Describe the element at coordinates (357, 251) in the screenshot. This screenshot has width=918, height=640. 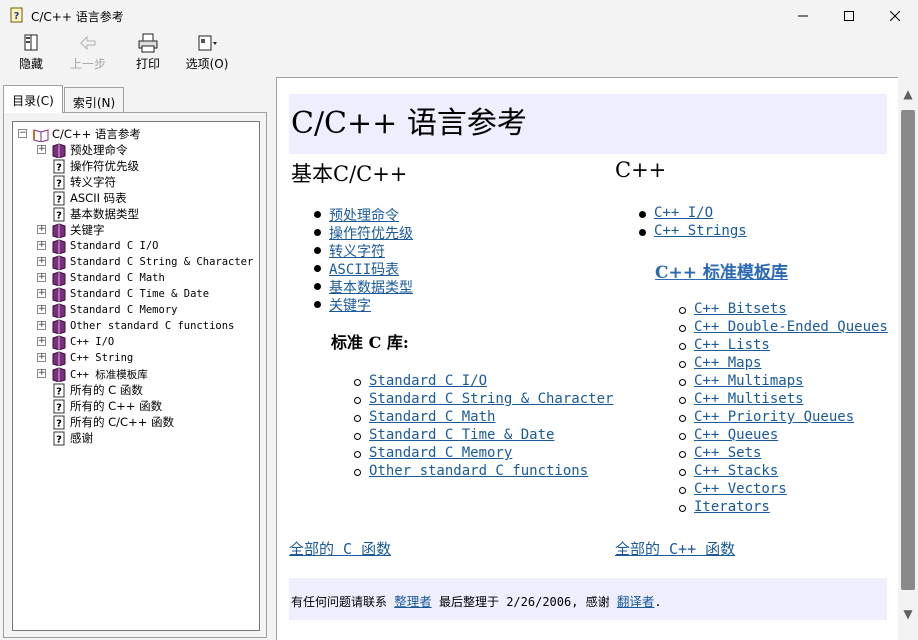
I see `topic-link: 转义字符` at that location.